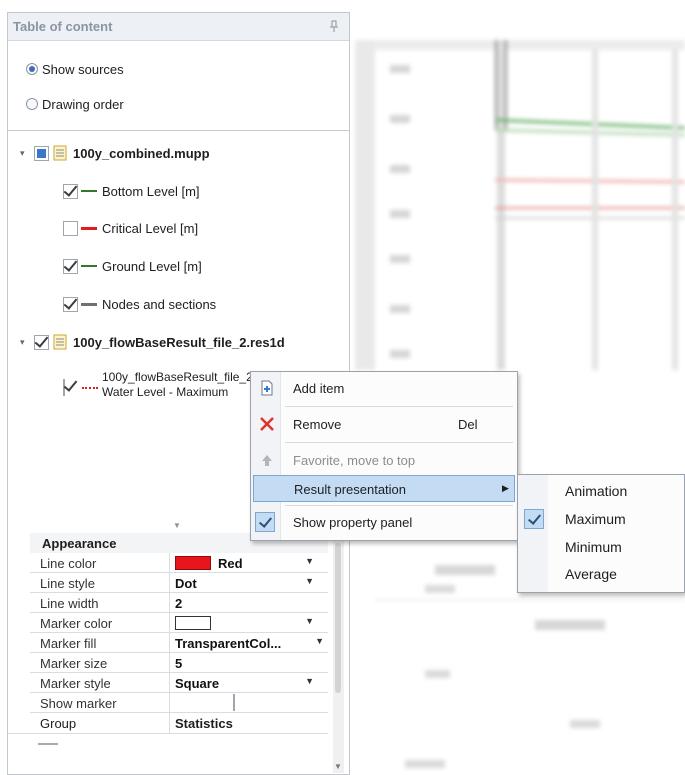 The width and height of the screenshot is (685, 775). I want to click on layer-label: Ground Level [m], so click(152, 266).